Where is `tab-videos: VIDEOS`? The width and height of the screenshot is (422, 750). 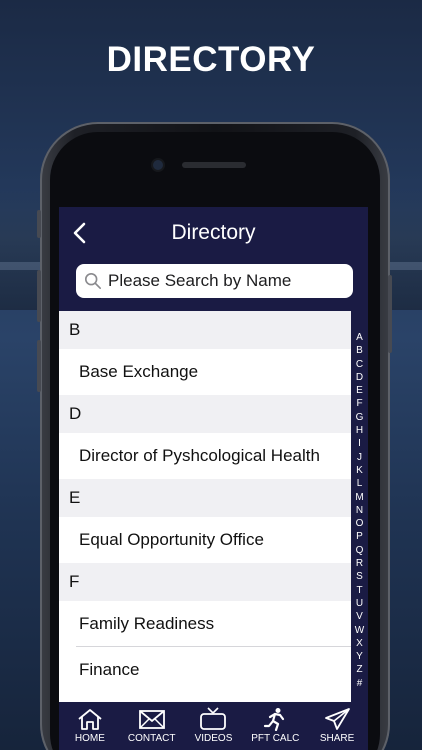
tab-videos: VIDEOS is located at coordinates (214, 726).